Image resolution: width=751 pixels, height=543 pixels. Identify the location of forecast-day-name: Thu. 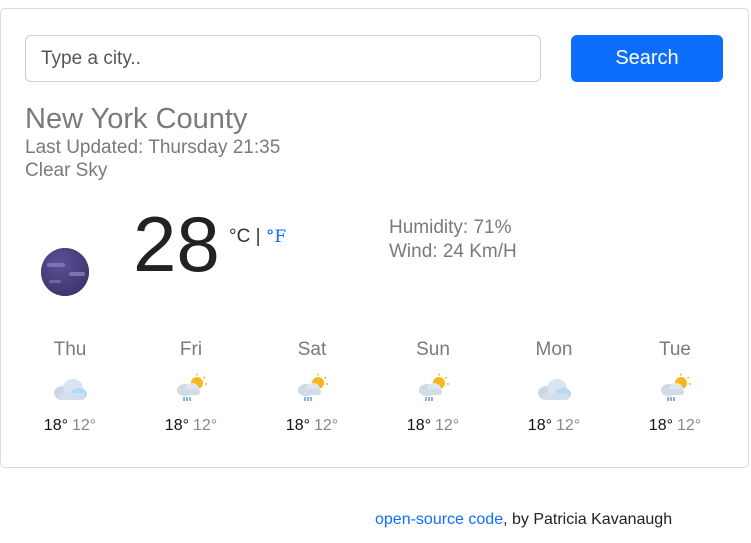
(70, 349).